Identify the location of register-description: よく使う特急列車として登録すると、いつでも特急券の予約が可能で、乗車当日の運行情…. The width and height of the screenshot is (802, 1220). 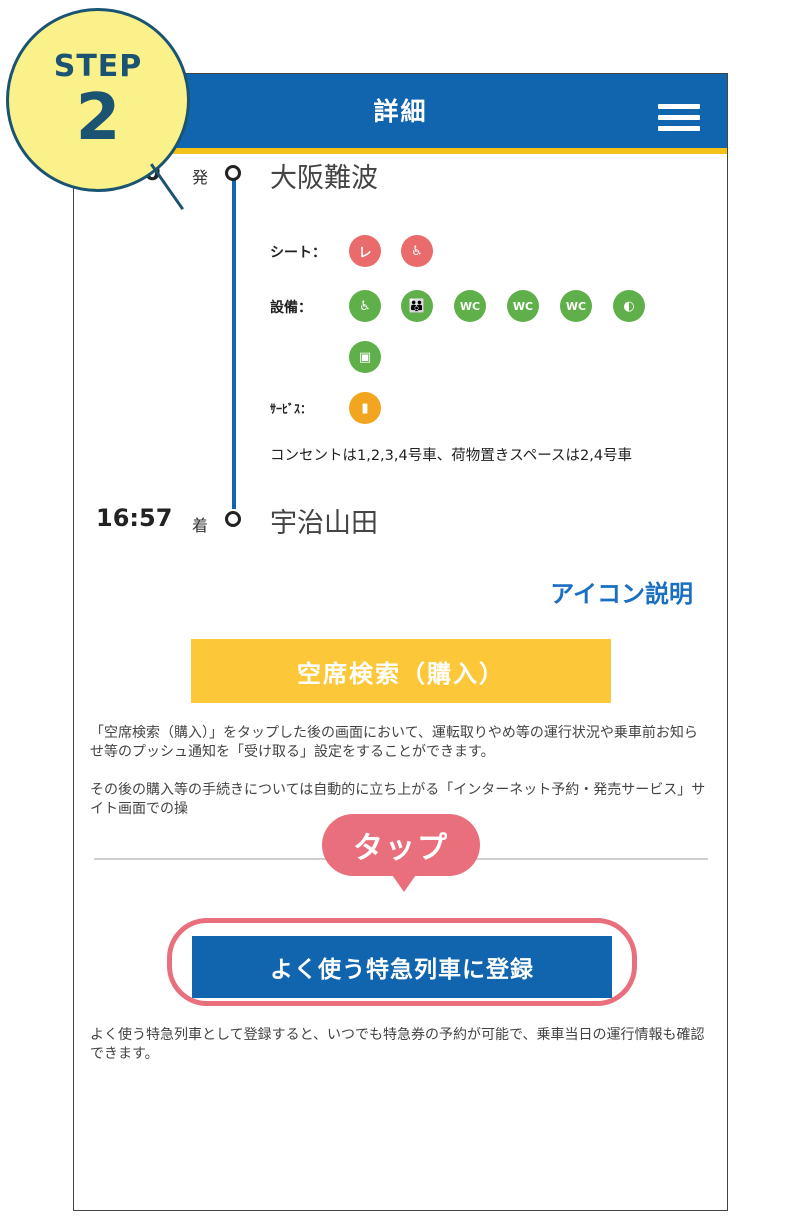
(397, 1044).